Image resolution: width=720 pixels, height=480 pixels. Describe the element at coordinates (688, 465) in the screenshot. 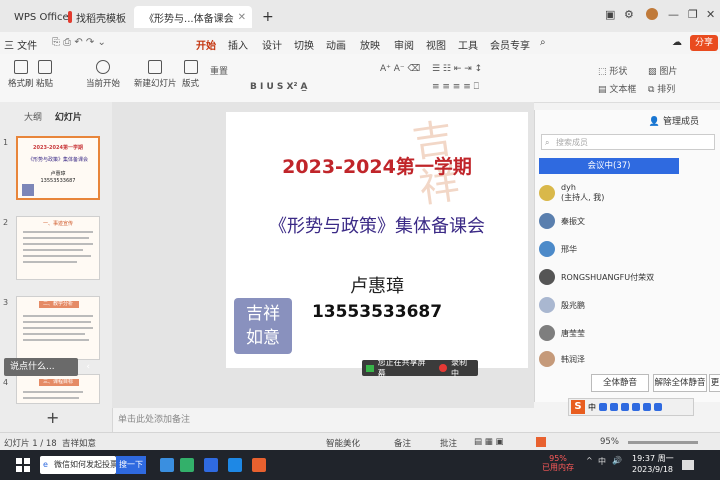

I see `notification-icon` at that location.